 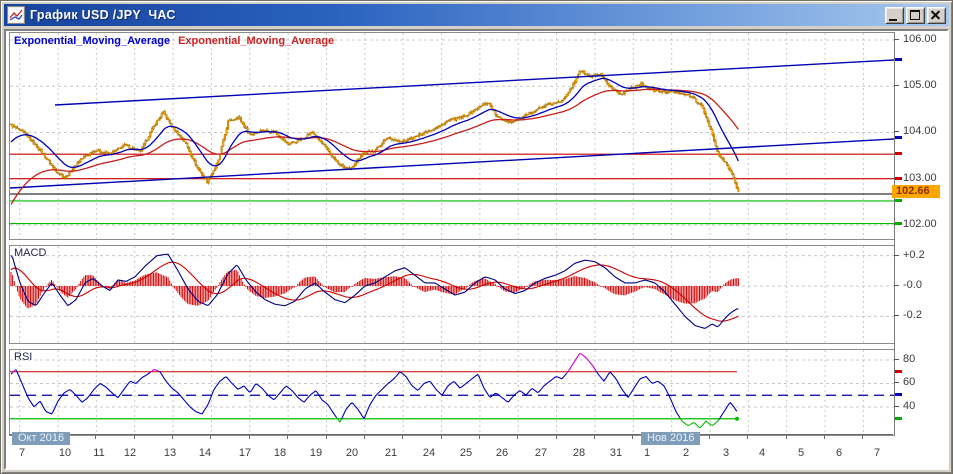 I want to click on minimize-icon, so click(x=893, y=19).